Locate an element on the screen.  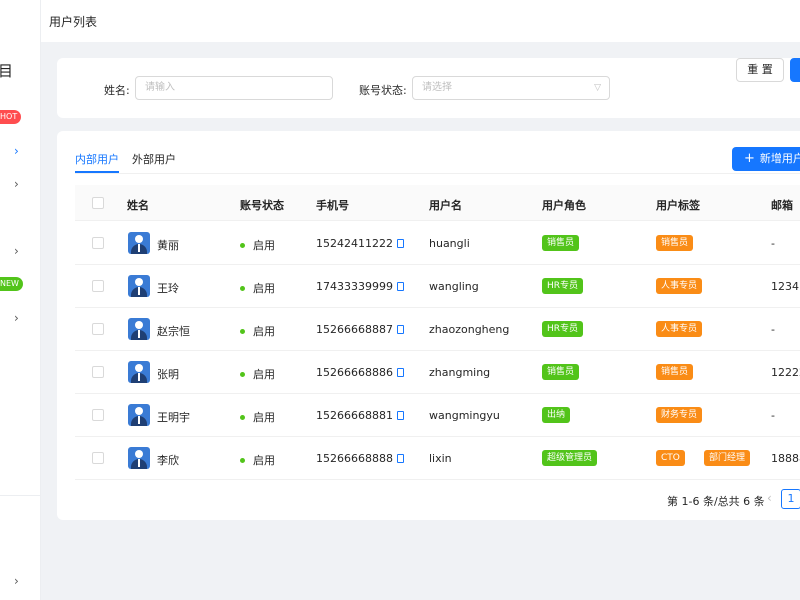
user-name: 黄丽 is located at coordinates (168, 245).